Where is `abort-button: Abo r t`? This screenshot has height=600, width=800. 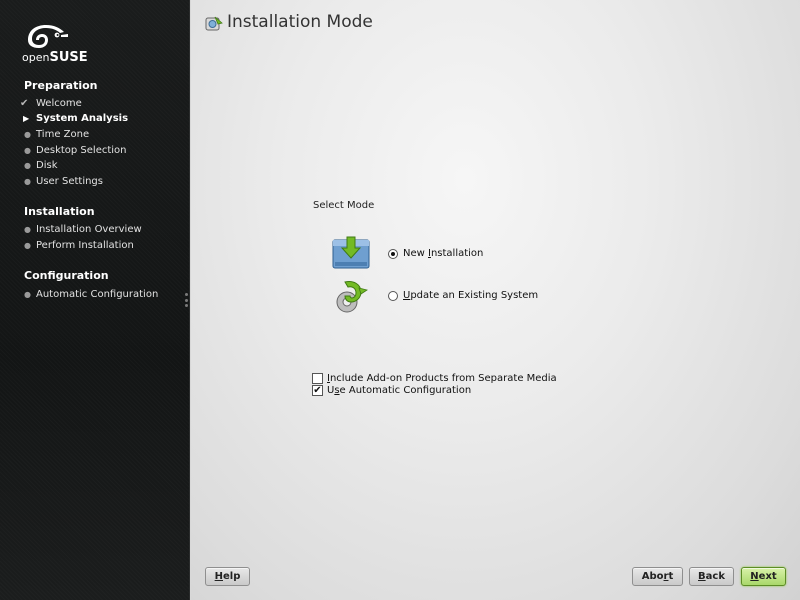
abort-button: Abo r t is located at coordinates (657, 576).